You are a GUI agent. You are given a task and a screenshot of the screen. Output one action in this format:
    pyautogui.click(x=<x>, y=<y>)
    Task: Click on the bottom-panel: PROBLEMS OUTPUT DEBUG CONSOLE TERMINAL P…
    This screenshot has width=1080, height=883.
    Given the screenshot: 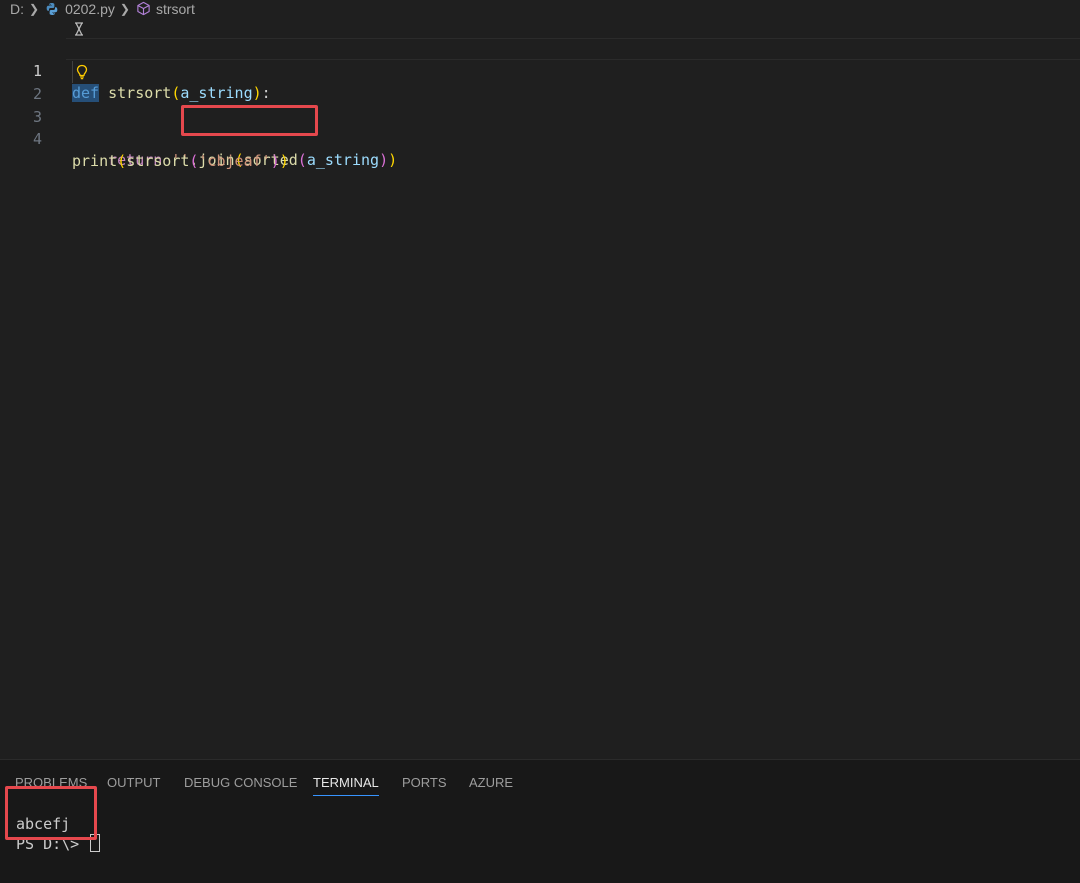 What is the action you would take?
    pyautogui.click(x=540, y=821)
    